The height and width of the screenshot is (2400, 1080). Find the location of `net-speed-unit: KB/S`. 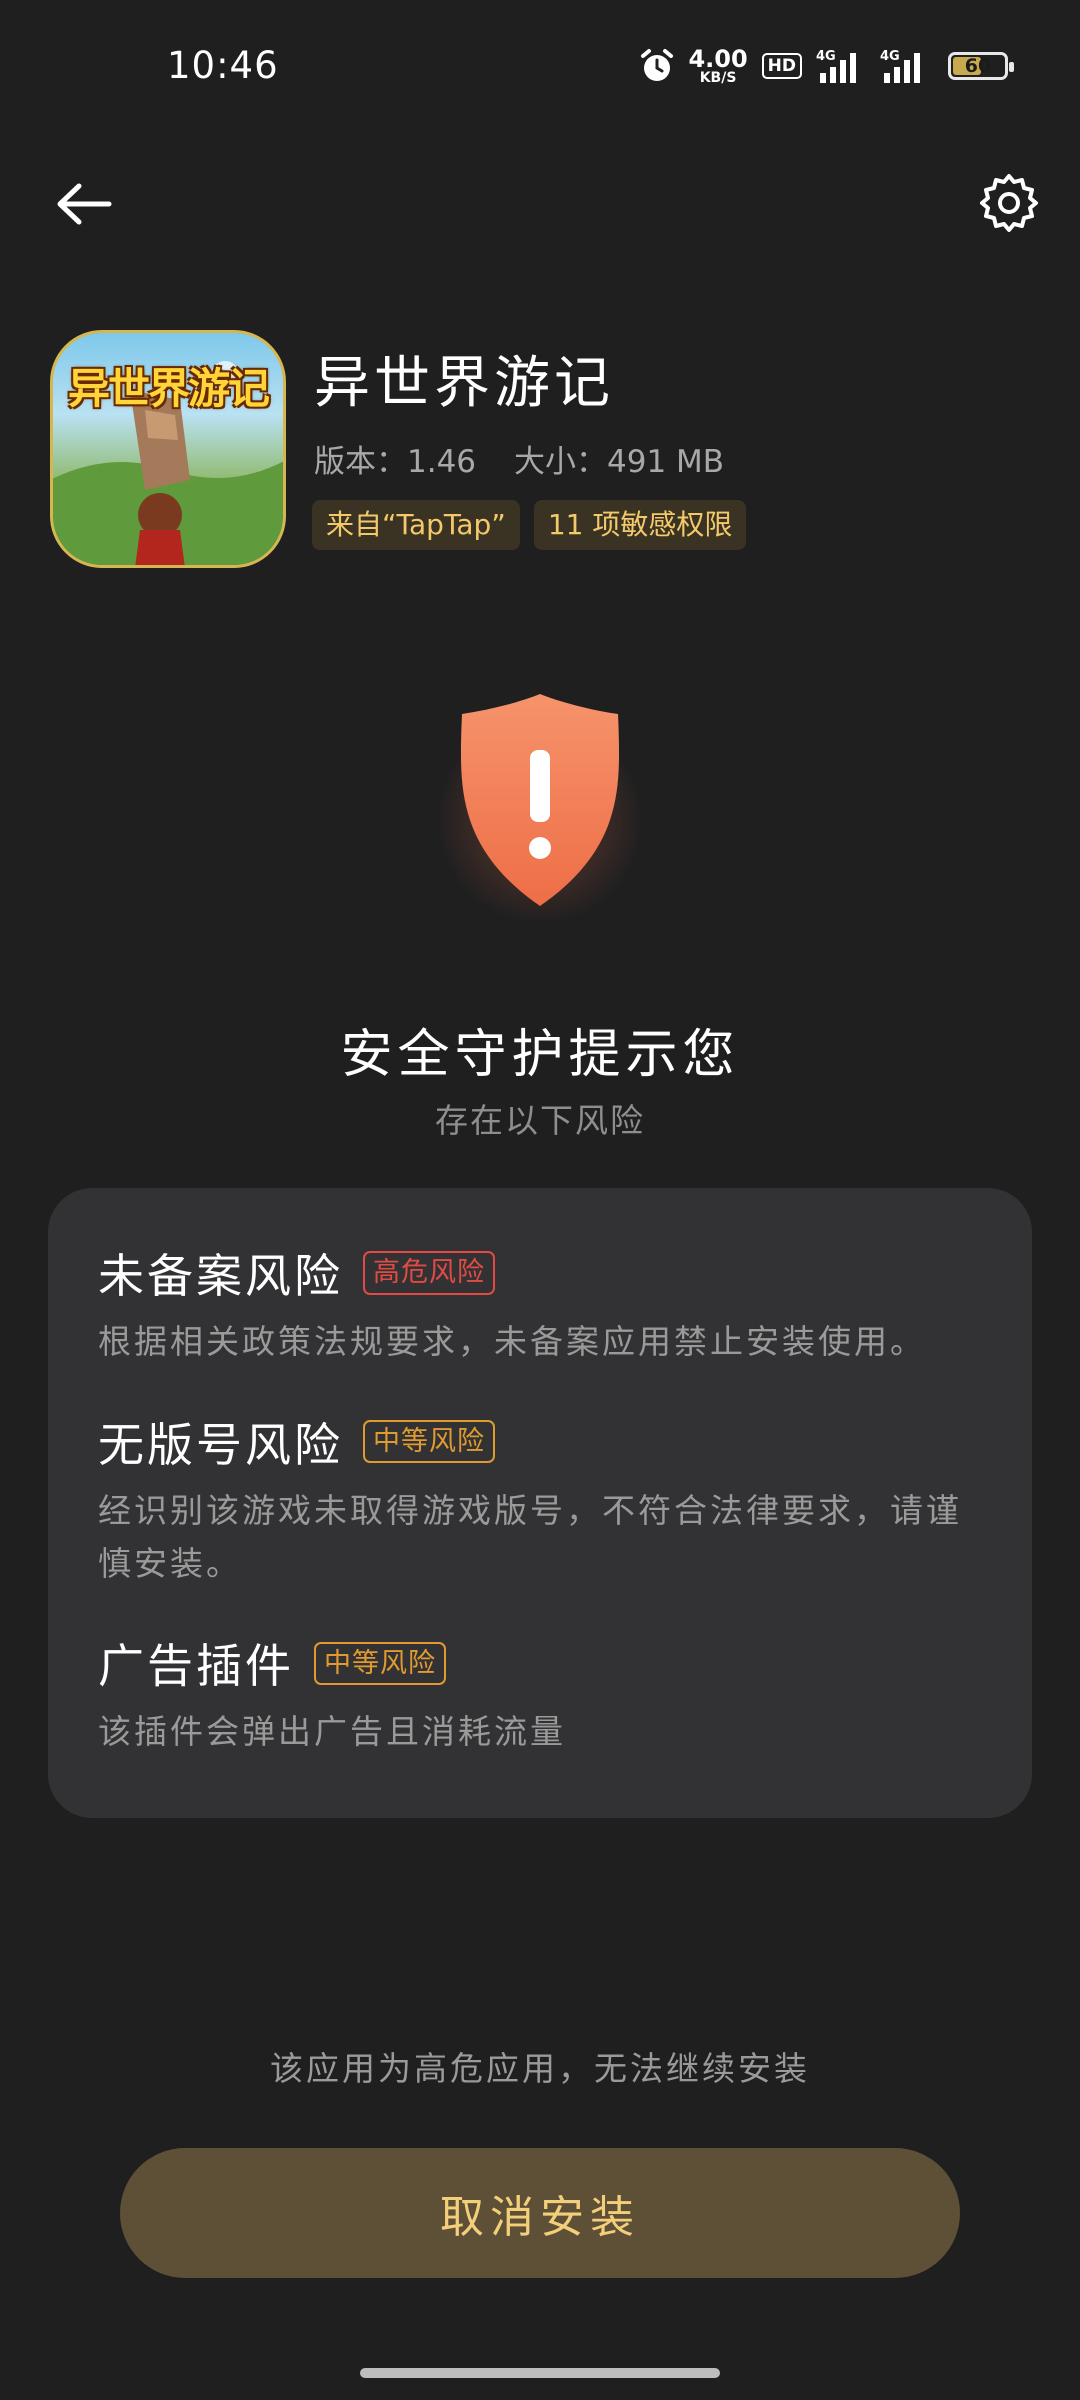

net-speed-unit: KB/S is located at coordinates (718, 78).